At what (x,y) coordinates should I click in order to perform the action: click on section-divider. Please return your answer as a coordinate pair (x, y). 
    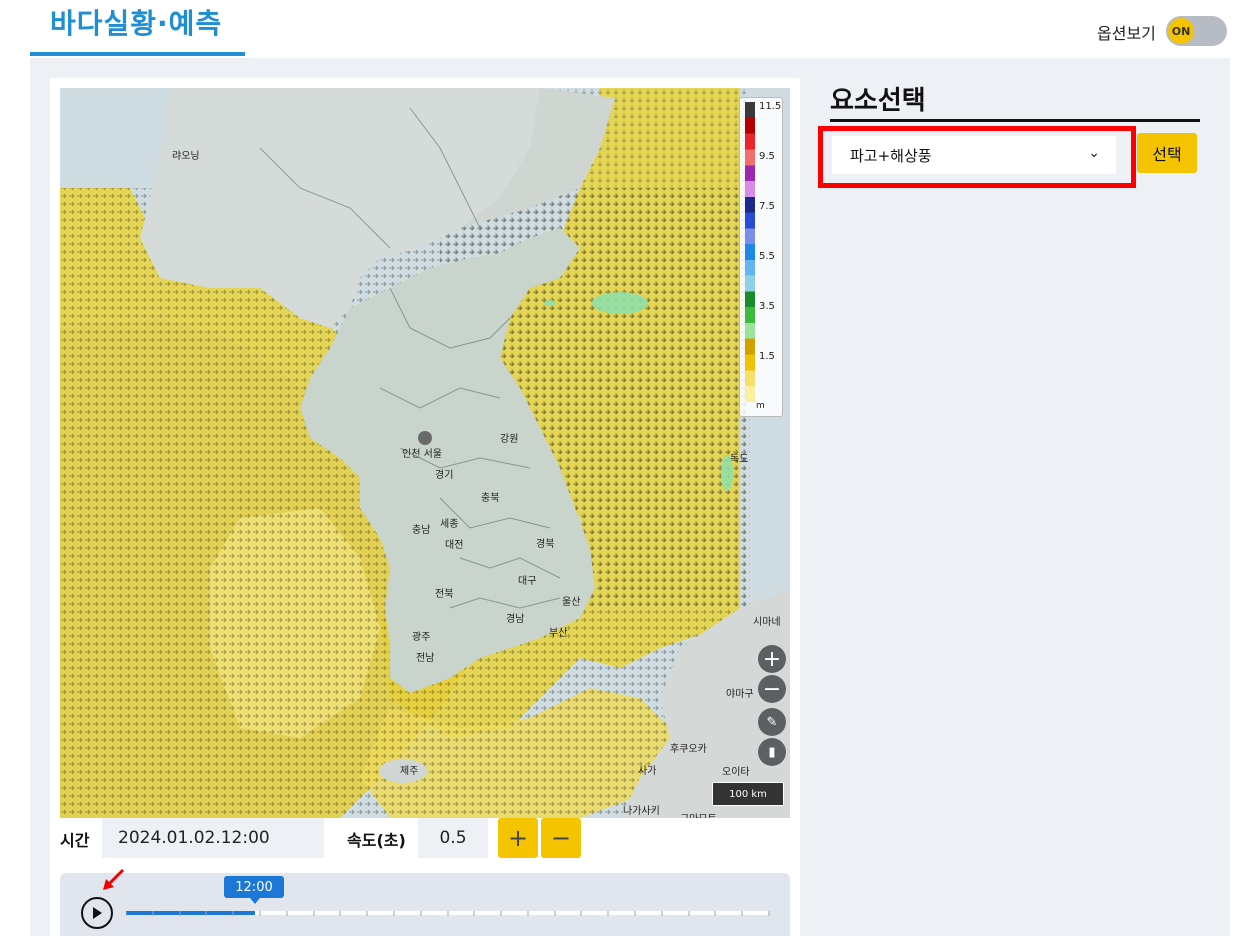
    Looking at the image, I should click on (1015, 120).